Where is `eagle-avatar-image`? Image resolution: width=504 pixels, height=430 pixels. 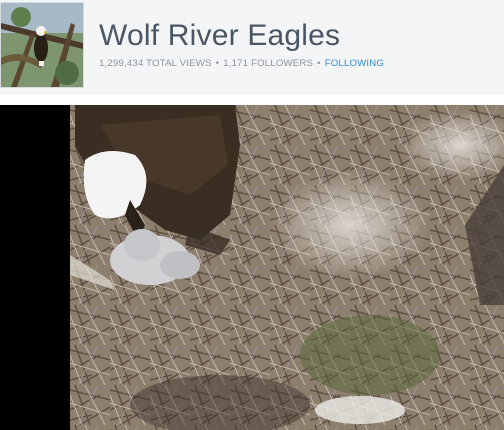 eagle-avatar-image is located at coordinates (42, 45).